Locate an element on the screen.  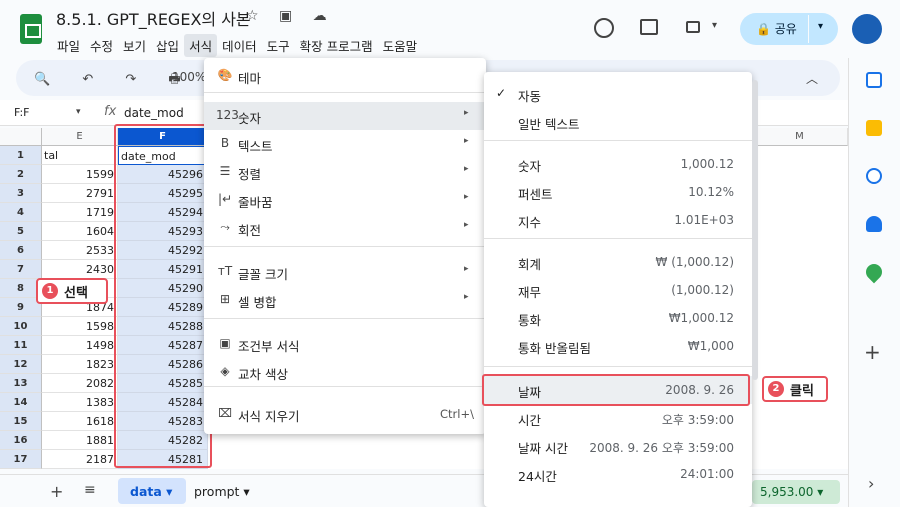
document-title: 8.5.1. GPT_REGEX의 사본 is located at coordinates (153, 18).